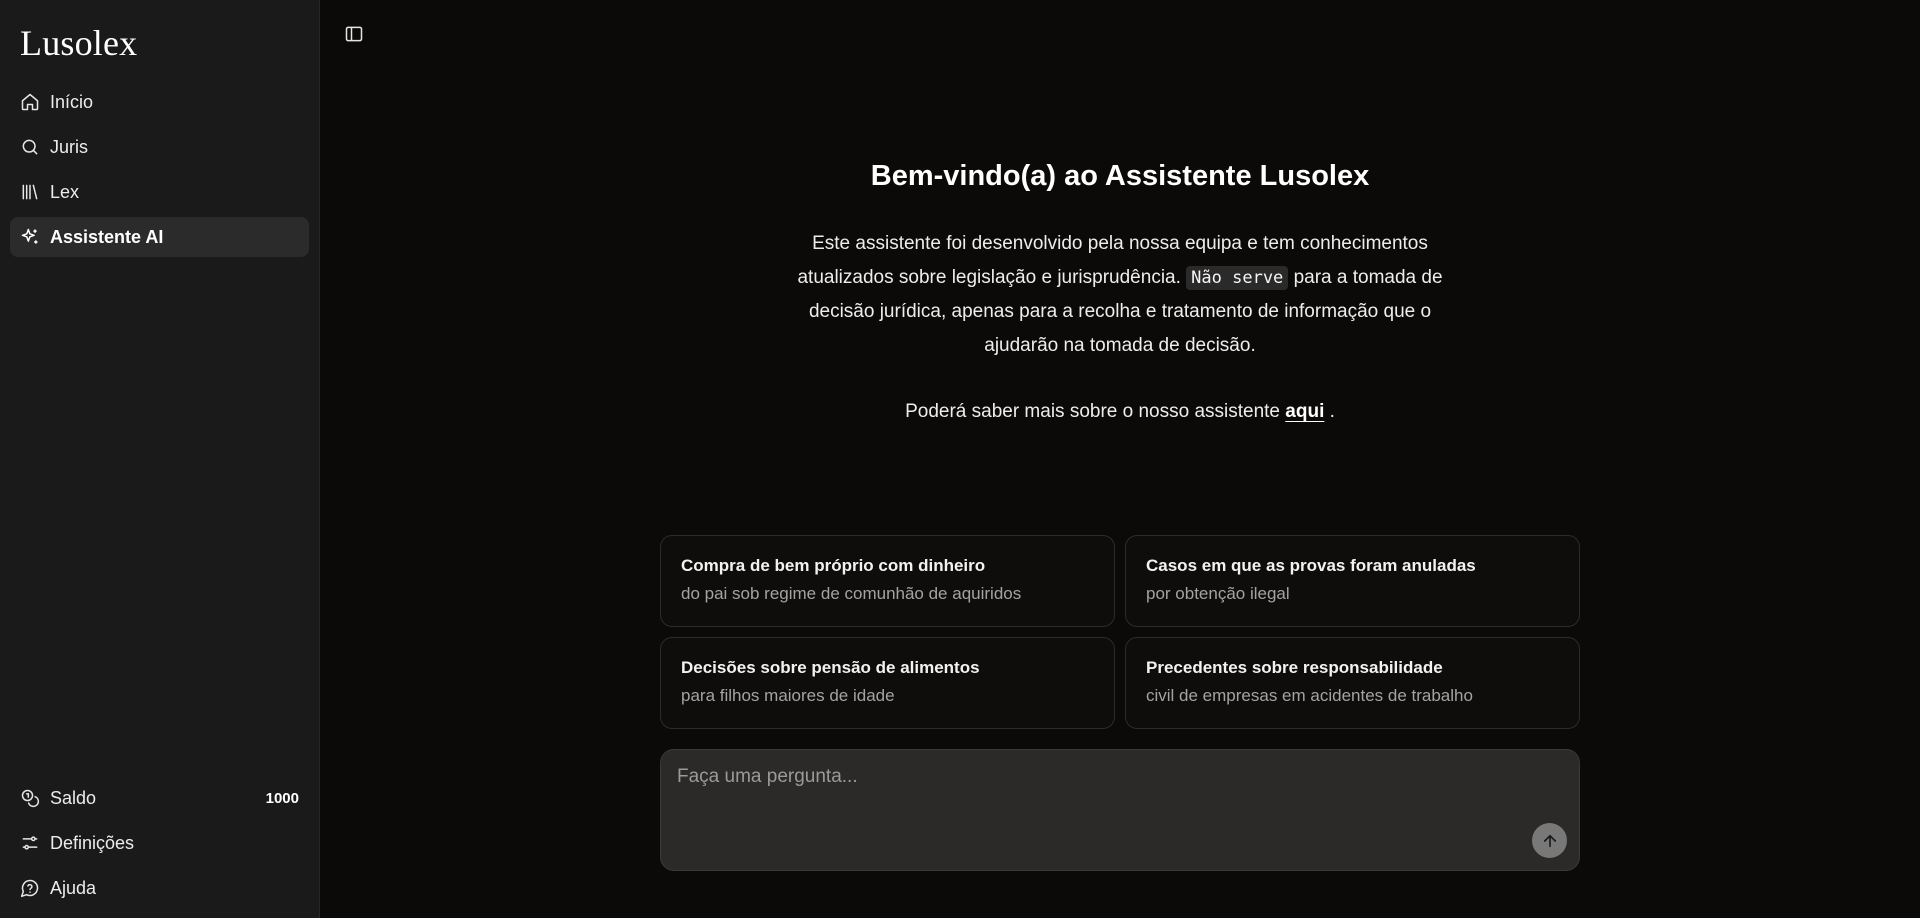 Image resolution: width=1920 pixels, height=918 pixels. I want to click on sidebar-item-label: Juris, so click(69, 146).